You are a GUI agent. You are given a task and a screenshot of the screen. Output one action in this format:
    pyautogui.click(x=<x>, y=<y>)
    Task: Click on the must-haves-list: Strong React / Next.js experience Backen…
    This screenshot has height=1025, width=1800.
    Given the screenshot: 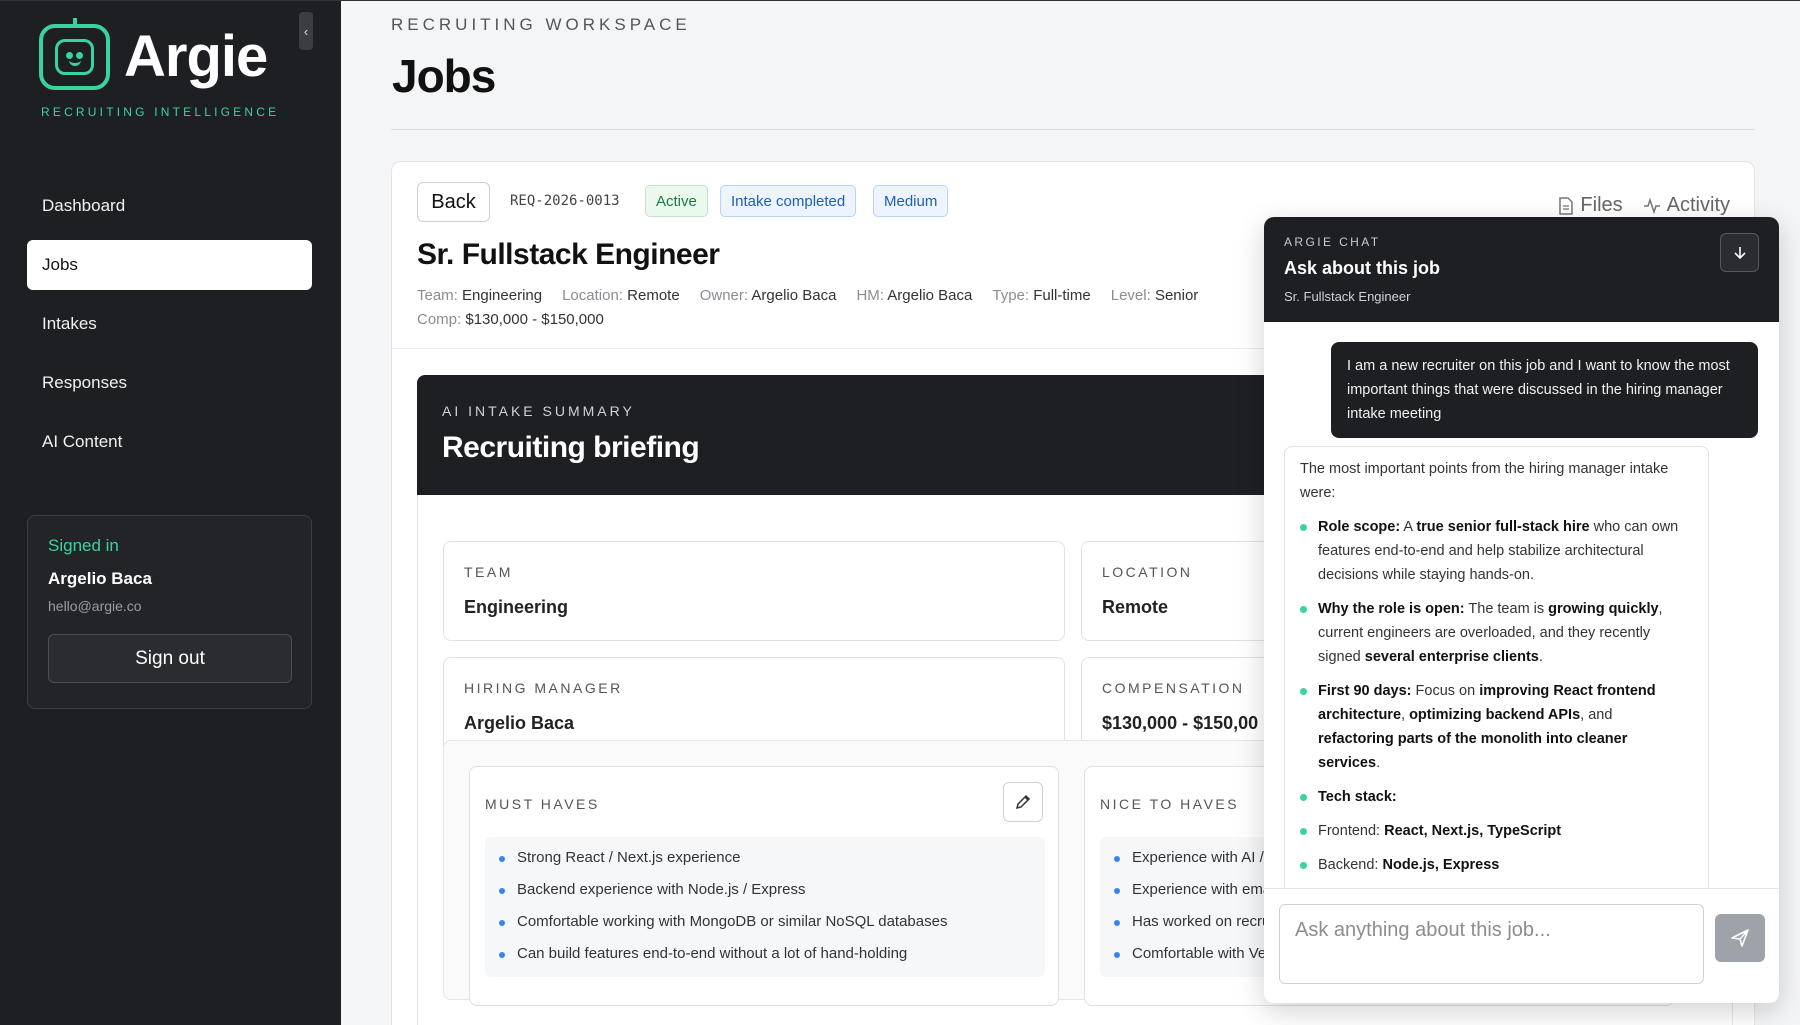 What is the action you would take?
    pyautogui.click(x=765, y=907)
    